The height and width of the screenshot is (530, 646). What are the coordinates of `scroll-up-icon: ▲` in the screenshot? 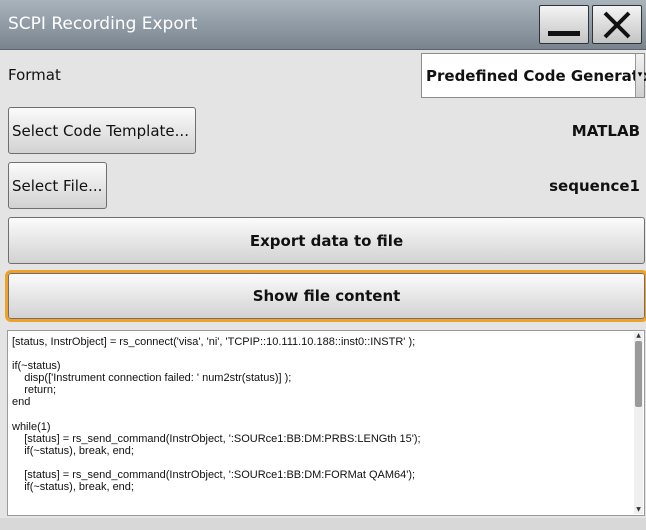 It's located at (638, 336).